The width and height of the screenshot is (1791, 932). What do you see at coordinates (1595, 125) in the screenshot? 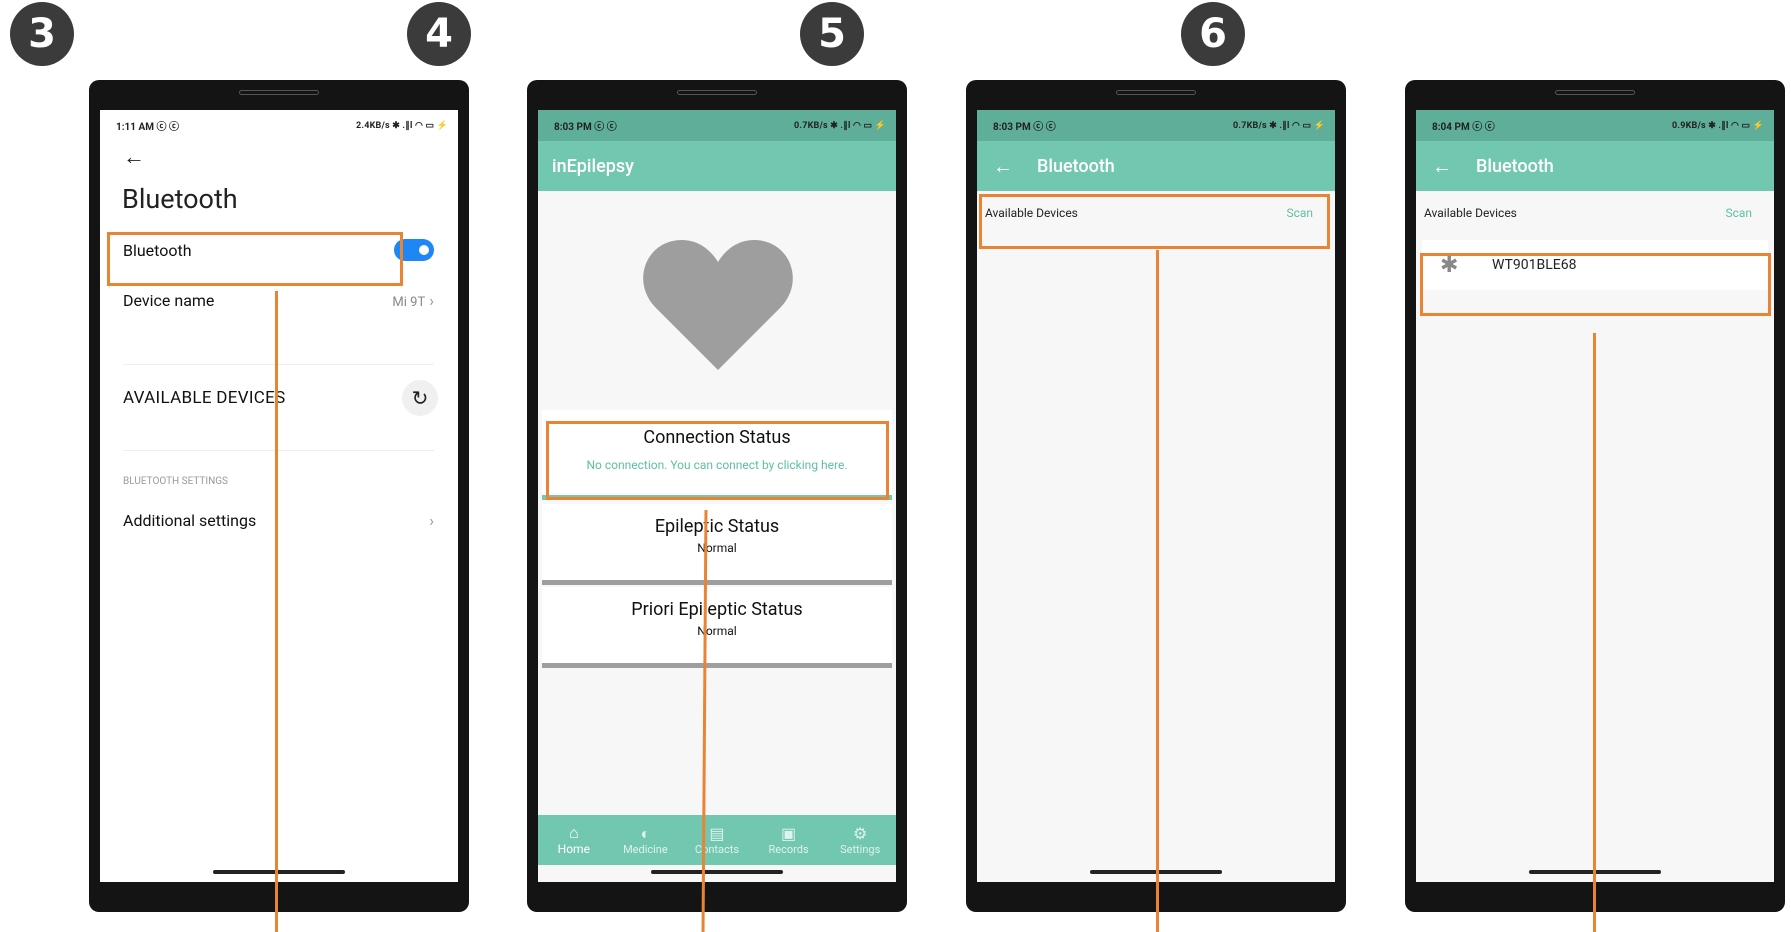
I see `status-bar: 8:04 PM ⓒ ⓒ 0.9KB/s ✱ .∥l ◠ ▭ ⚡` at bounding box center [1595, 125].